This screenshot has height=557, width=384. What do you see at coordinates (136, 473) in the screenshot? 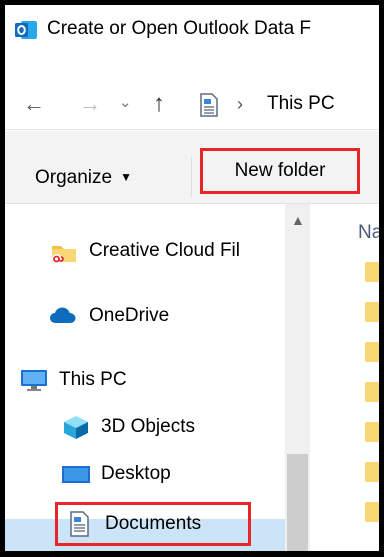
I see `sidebar-item-label: Desktop` at bounding box center [136, 473].